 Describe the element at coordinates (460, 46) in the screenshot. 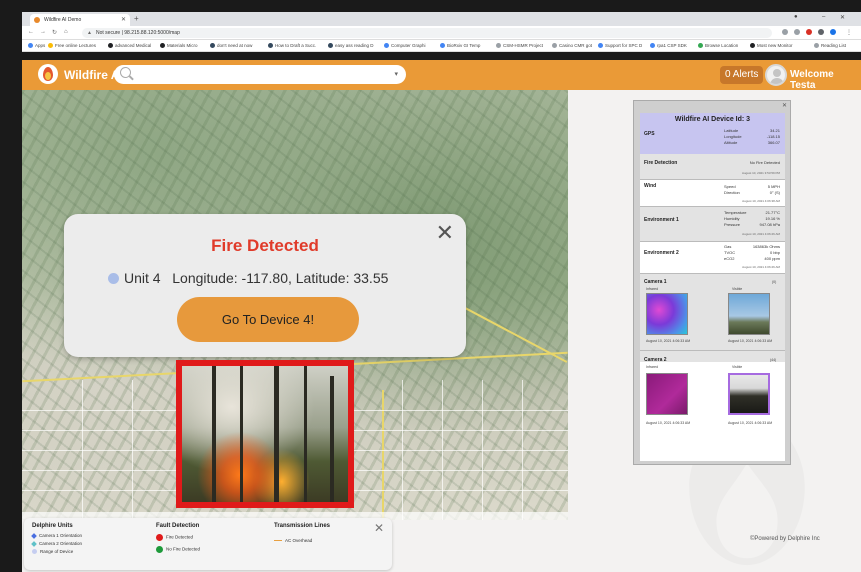

I see `bookmark-item: BioRxiv GI Temp` at that location.